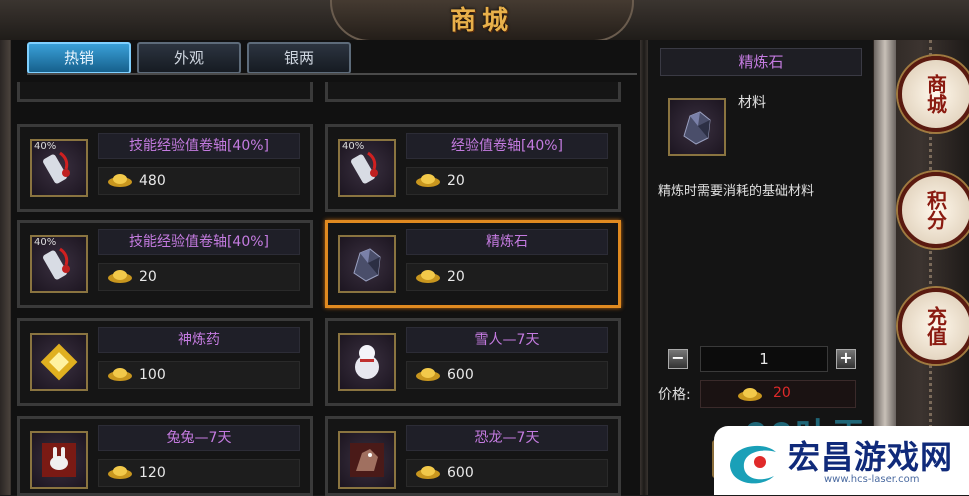 This screenshot has width=969, height=496. Describe the element at coordinates (678, 359) in the screenshot. I see `quantity-minus-button: −` at that location.